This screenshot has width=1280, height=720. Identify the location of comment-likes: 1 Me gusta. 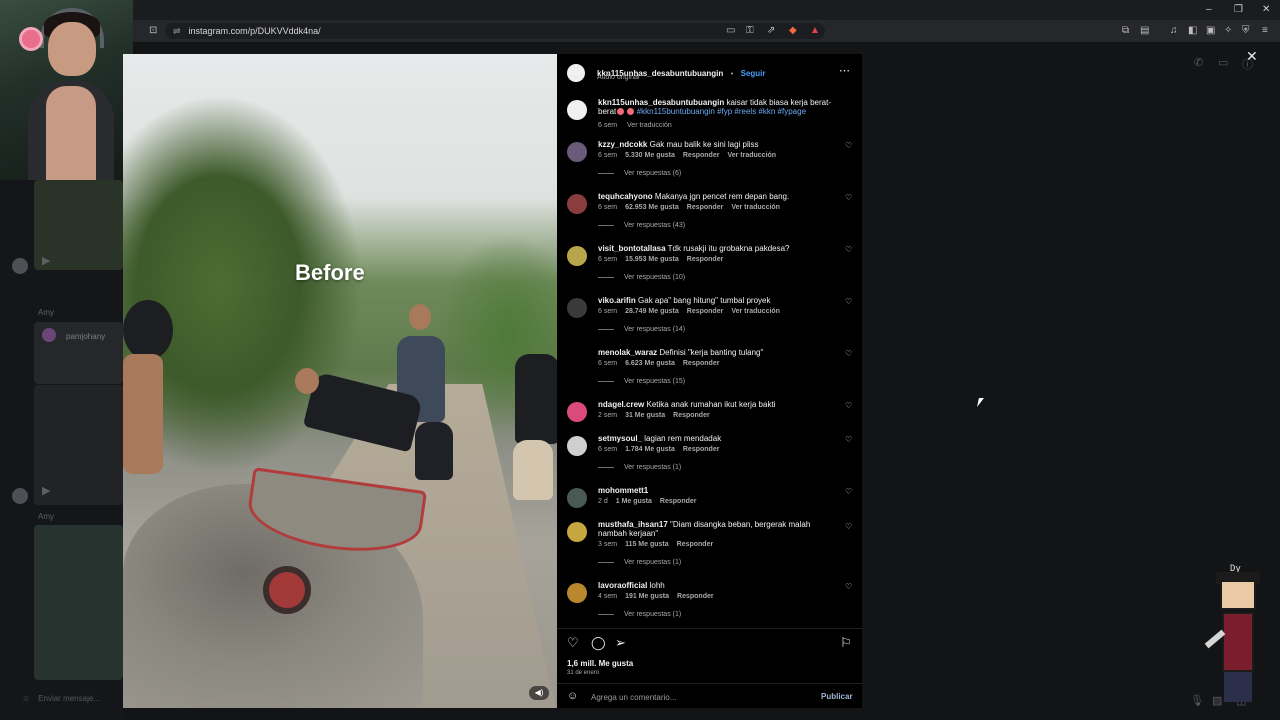
(634, 501).